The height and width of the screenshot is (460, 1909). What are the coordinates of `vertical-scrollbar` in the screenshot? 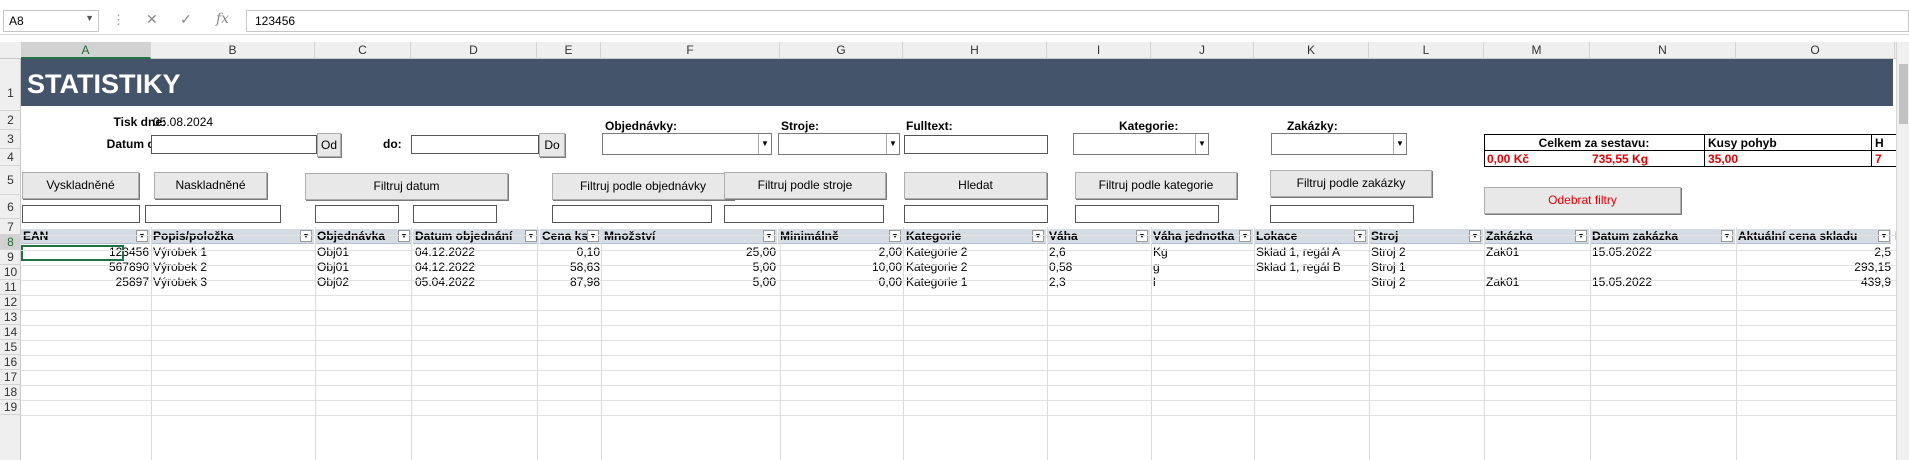 It's located at (1902, 251).